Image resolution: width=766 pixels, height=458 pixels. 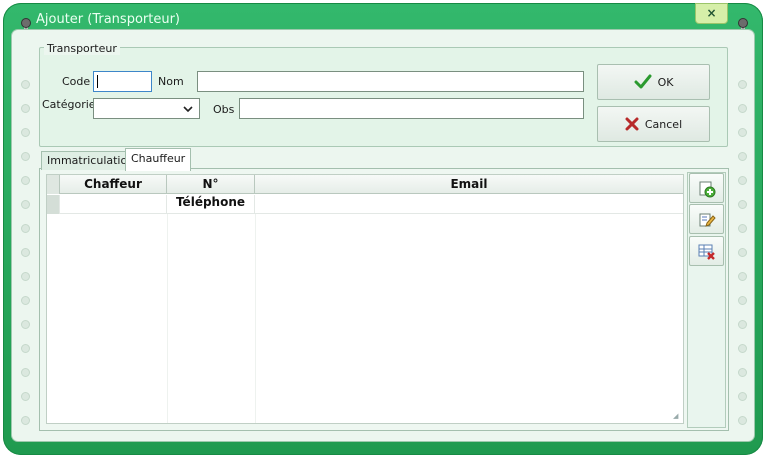 What do you see at coordinates (663, 124) in the screenshot?
I see `cancel-label: Cancel` at bounding box center [663, 124].